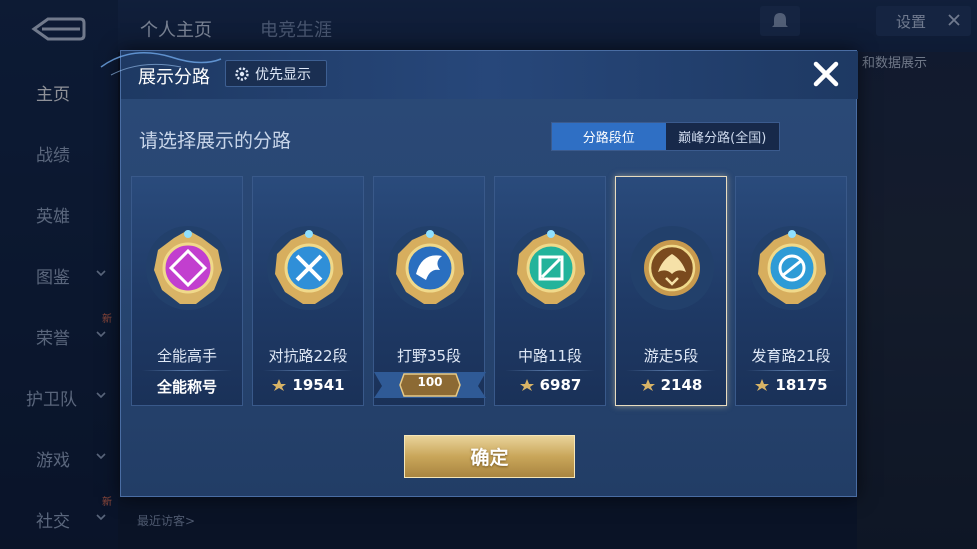 This screenshot has width=977, height=549. I want to click on dialog-title: 展示分路, so click(174, 77).